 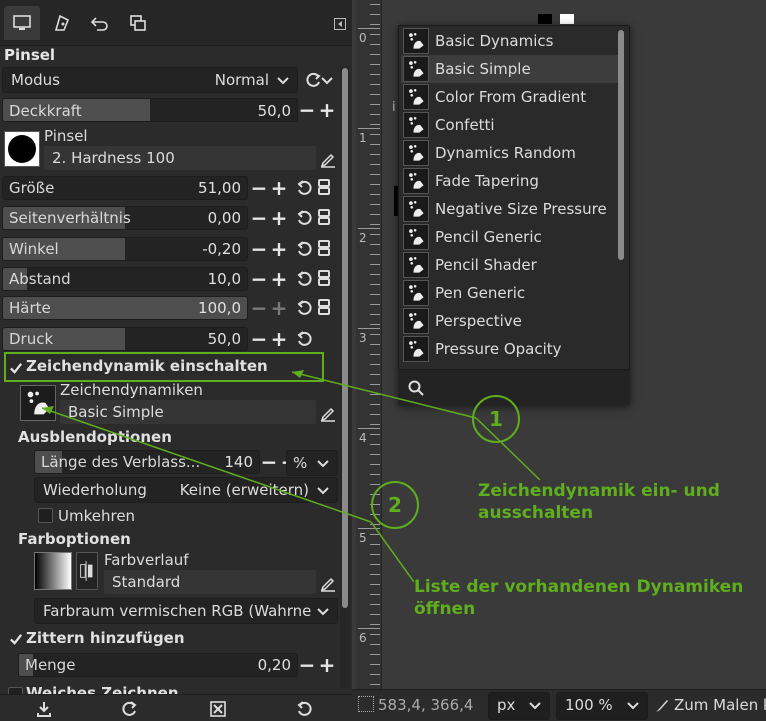 I want to click on annotation-marker-2: 2, so click(x=395, y=505).